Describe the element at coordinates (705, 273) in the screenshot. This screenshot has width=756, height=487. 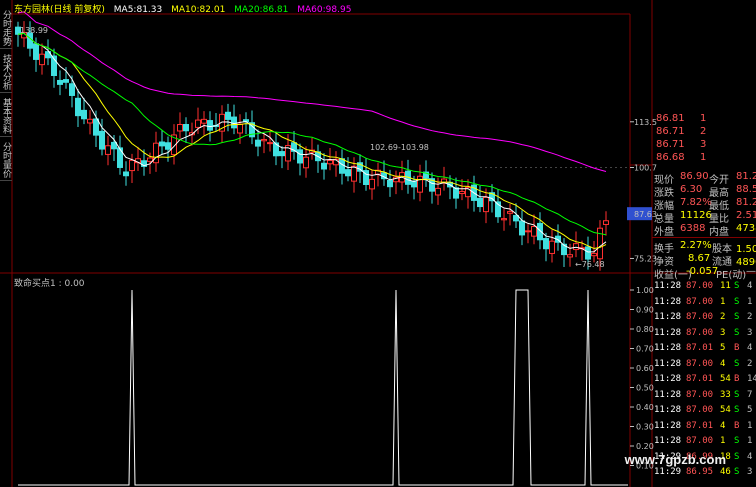
I see `quote-row-eps: 收益(一) -0.057 PE(动) —` at that location.